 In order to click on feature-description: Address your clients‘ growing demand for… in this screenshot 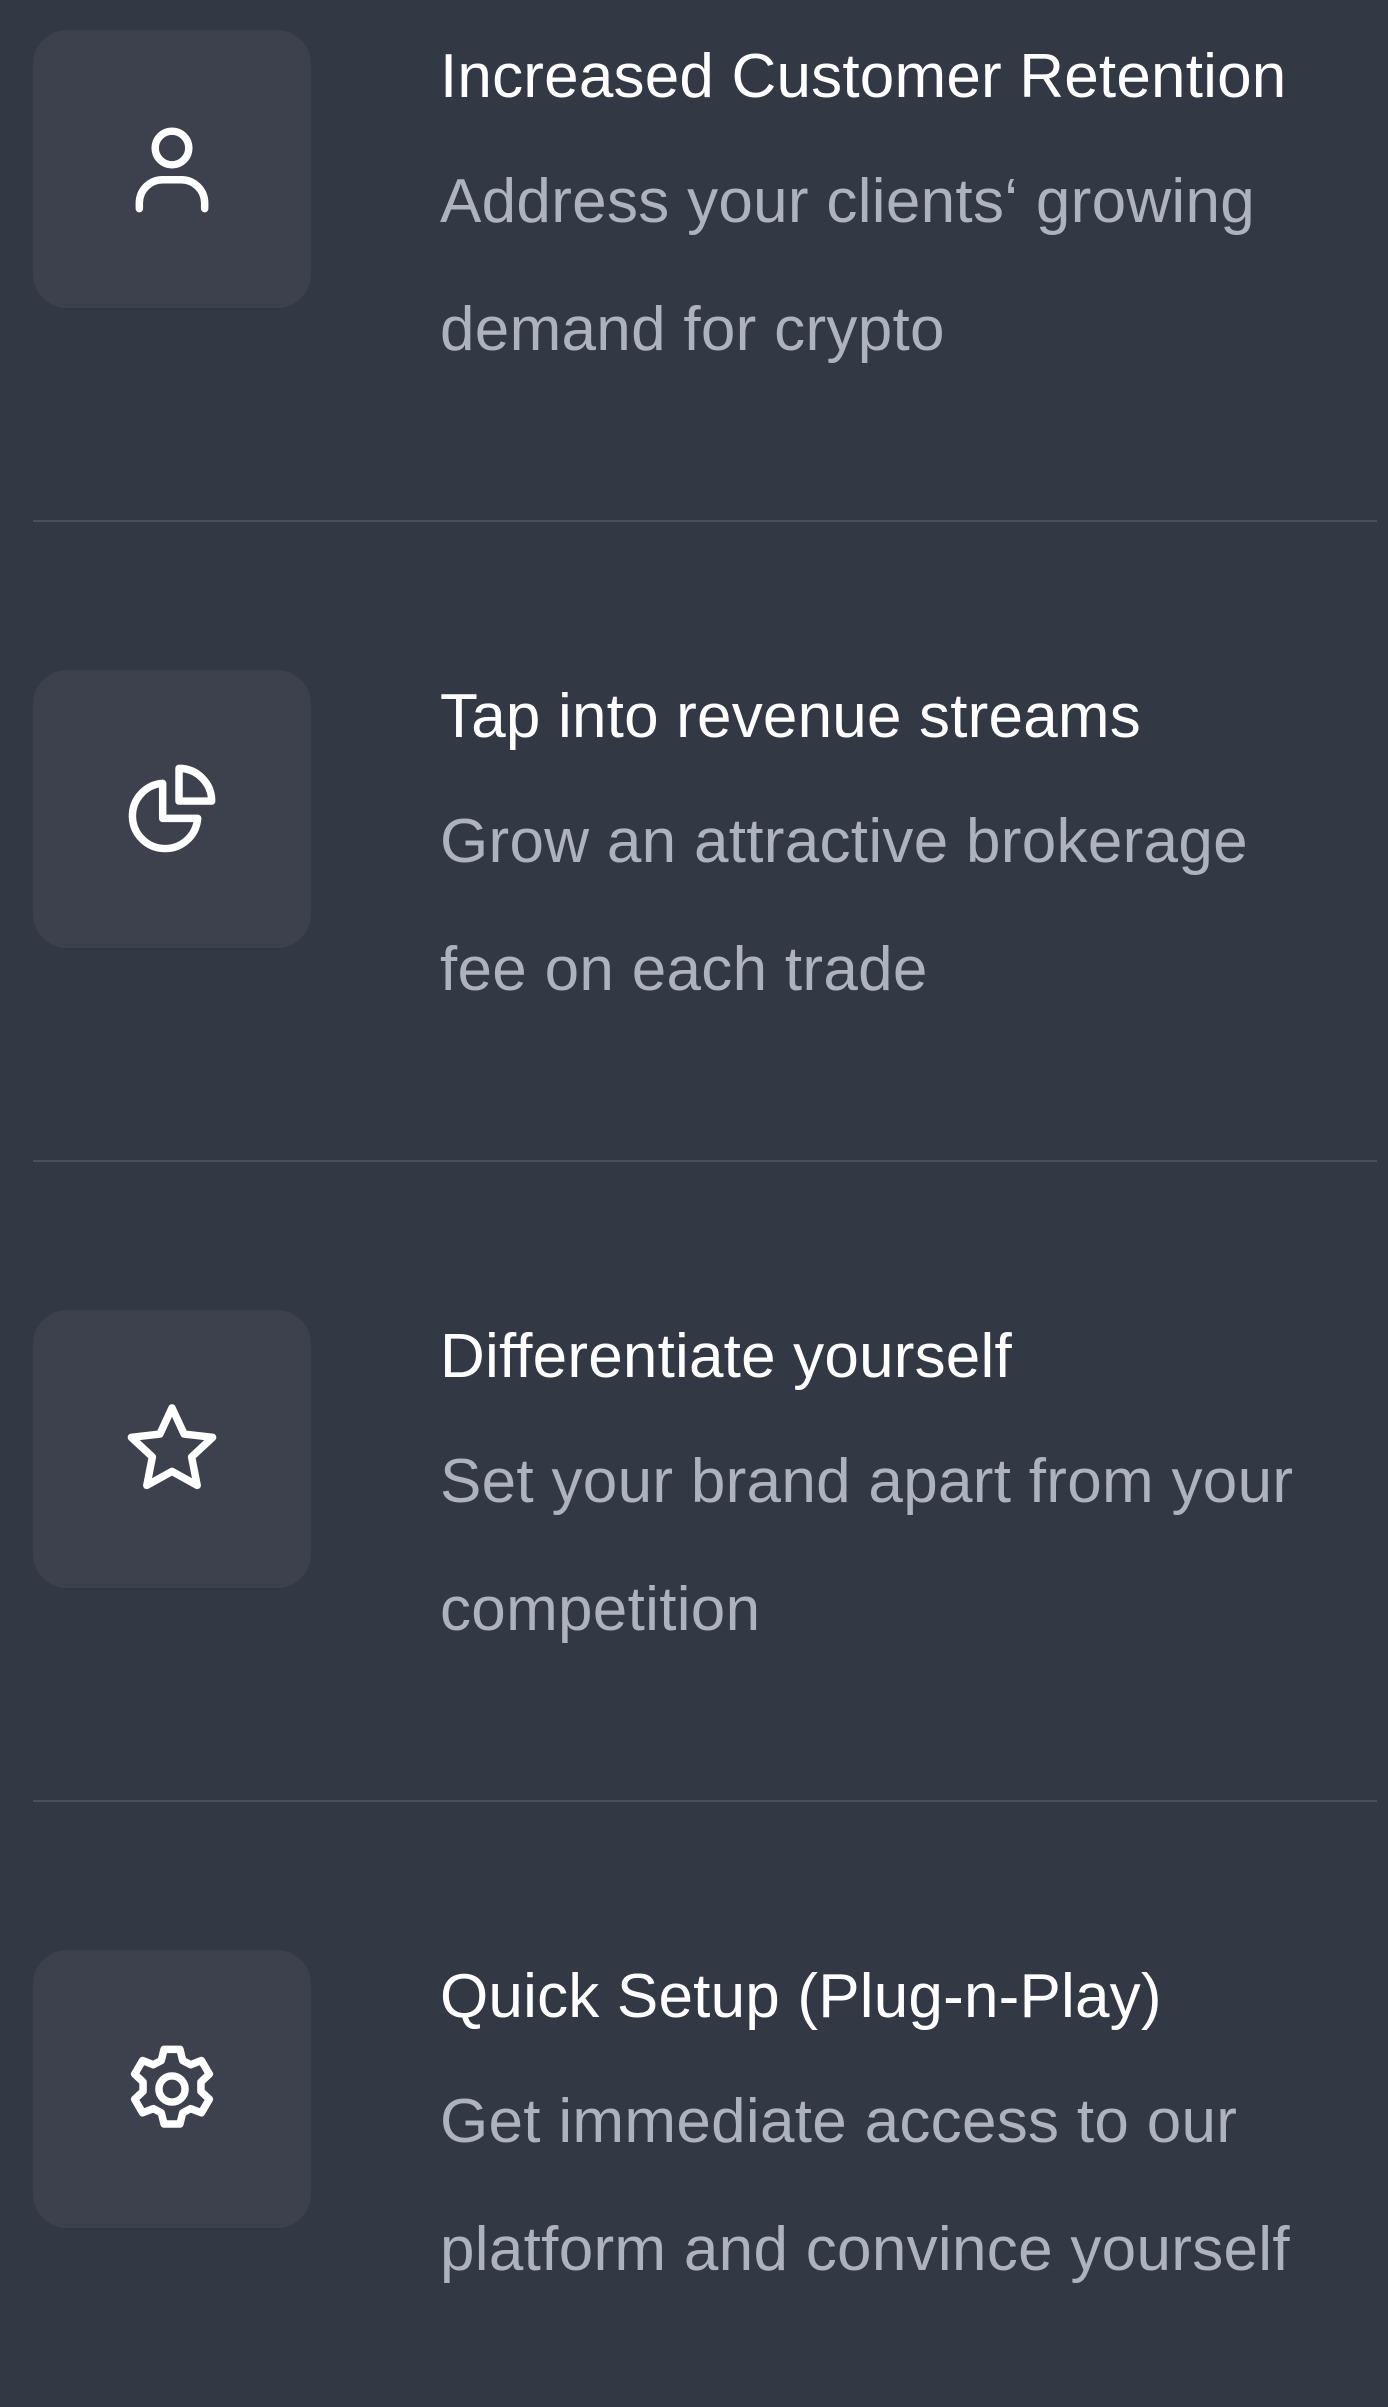, I will do `click(848, 265)`.